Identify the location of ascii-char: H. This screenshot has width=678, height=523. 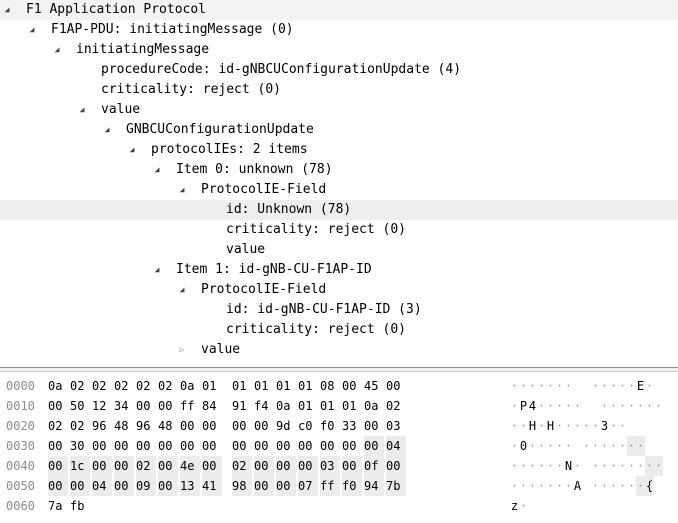
(532, 426).